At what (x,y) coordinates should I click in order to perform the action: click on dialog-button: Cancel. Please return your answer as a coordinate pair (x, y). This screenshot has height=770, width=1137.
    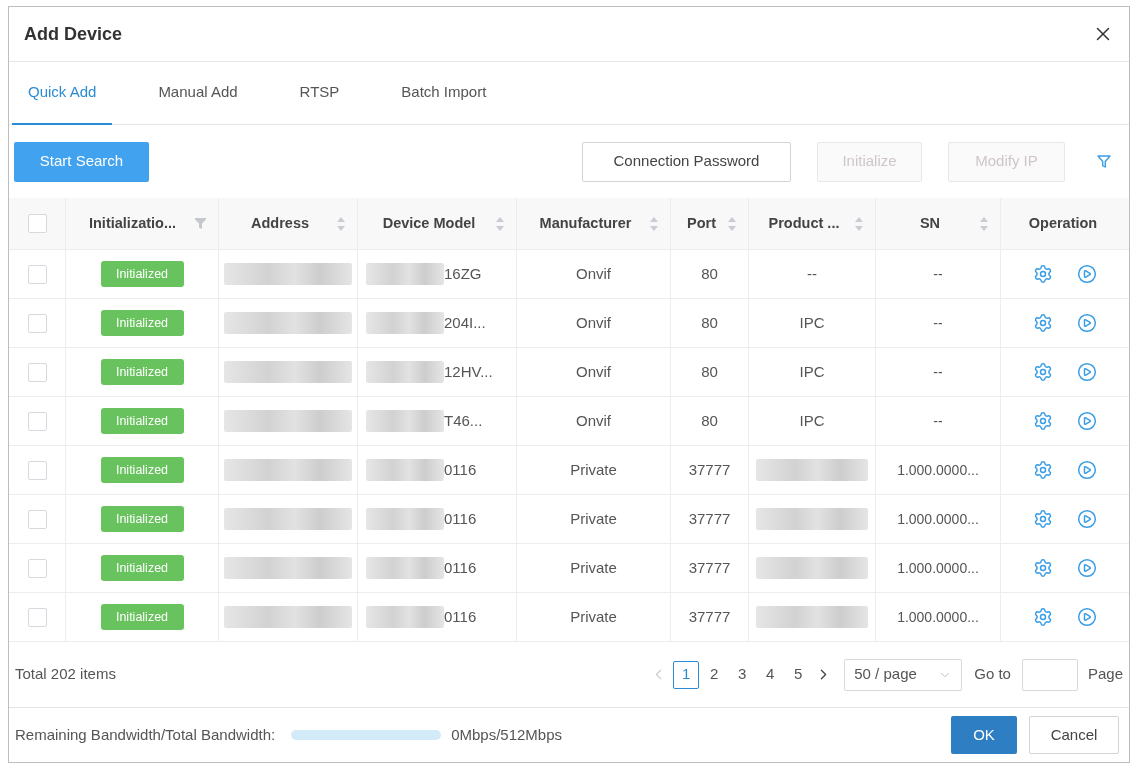
    Looking at the image, I should click on (1074, 735).